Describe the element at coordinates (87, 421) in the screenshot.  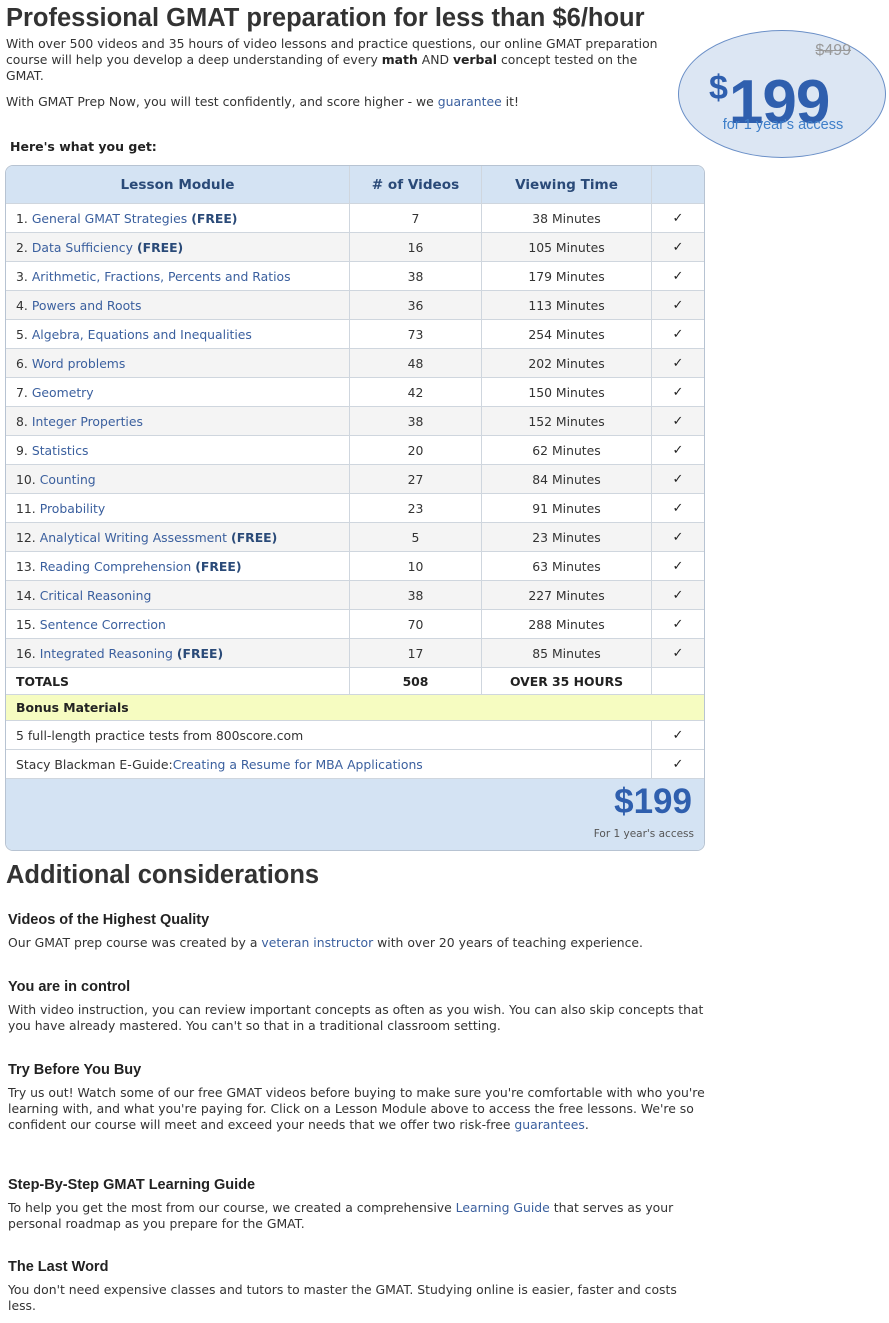
I see `lesson-module-link: Integer Properties` at that location.